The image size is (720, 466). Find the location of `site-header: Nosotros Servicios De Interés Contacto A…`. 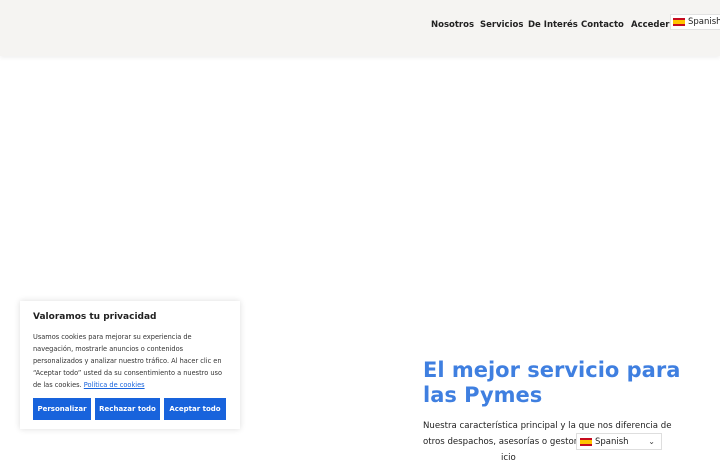

site-header: Nosotros Servicios De Interés Contacto A… is located at coordinates (360, 28).